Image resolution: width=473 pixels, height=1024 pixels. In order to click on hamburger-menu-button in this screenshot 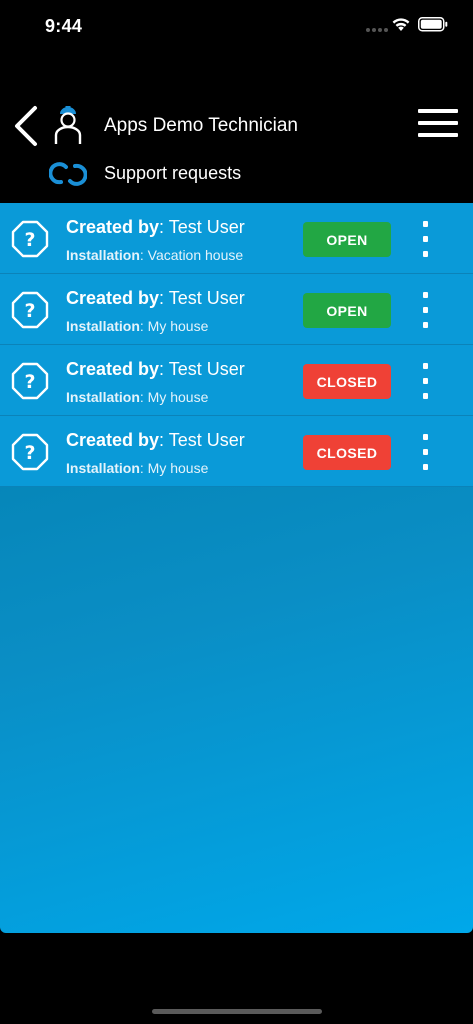, I will do `click(439, 124)`.